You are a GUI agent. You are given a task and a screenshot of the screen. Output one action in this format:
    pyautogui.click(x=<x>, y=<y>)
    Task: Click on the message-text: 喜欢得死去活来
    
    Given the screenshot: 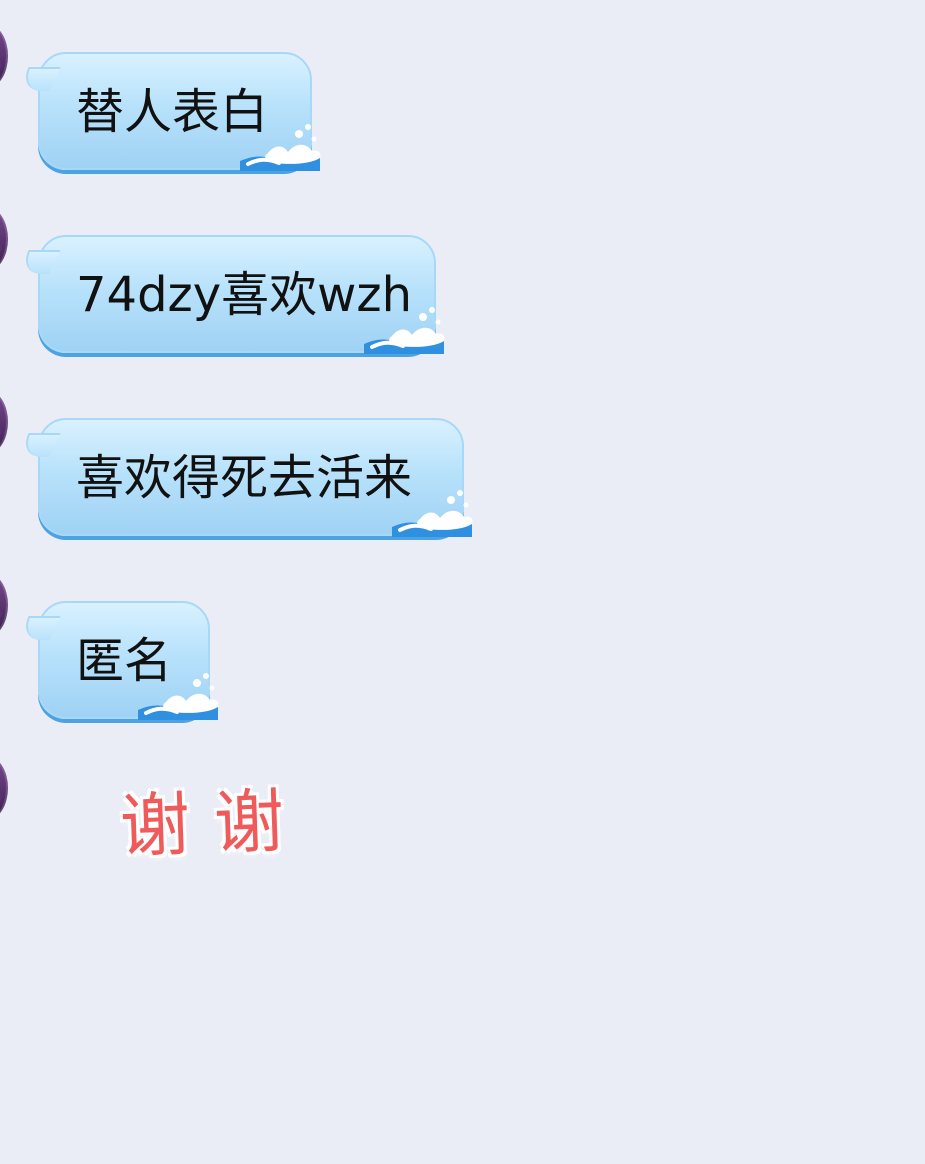 What is the action you would take?
    pyautogui.click(x=244, y=478)
    